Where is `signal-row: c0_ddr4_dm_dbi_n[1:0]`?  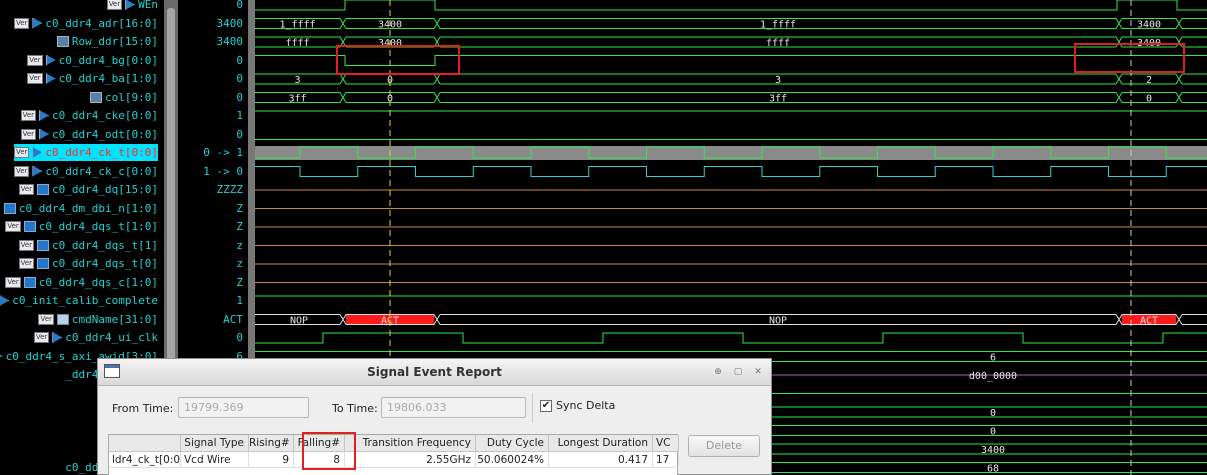
signal-row: c0_ddr4_dm_dbi_n[1:0] is located at coordinates (80, 208).